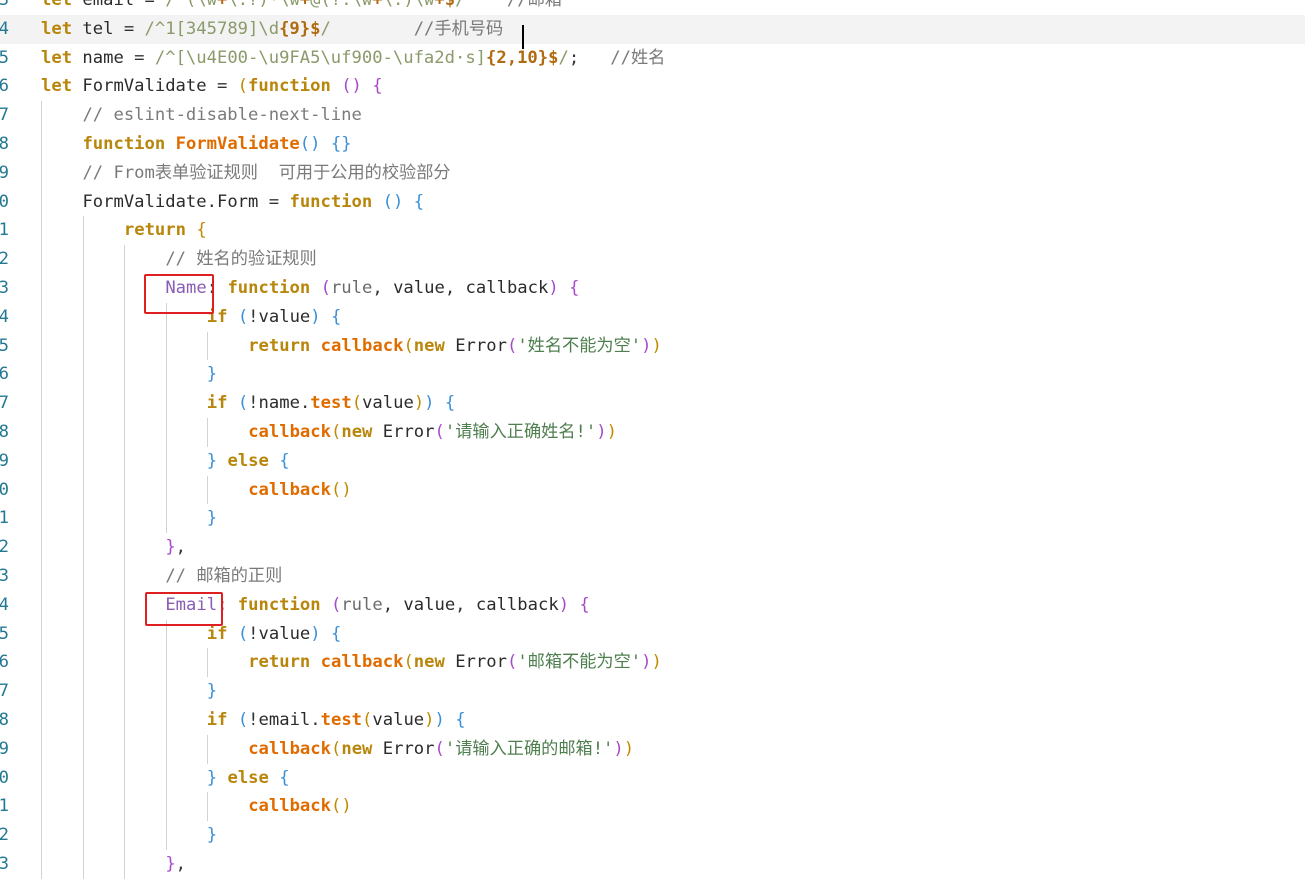 This screenshot has width=1305, height=888. What do you see at coordinates (4, 288) in the screenshot?
I see `line-number-text: 3` at bounding box center [4, 288].